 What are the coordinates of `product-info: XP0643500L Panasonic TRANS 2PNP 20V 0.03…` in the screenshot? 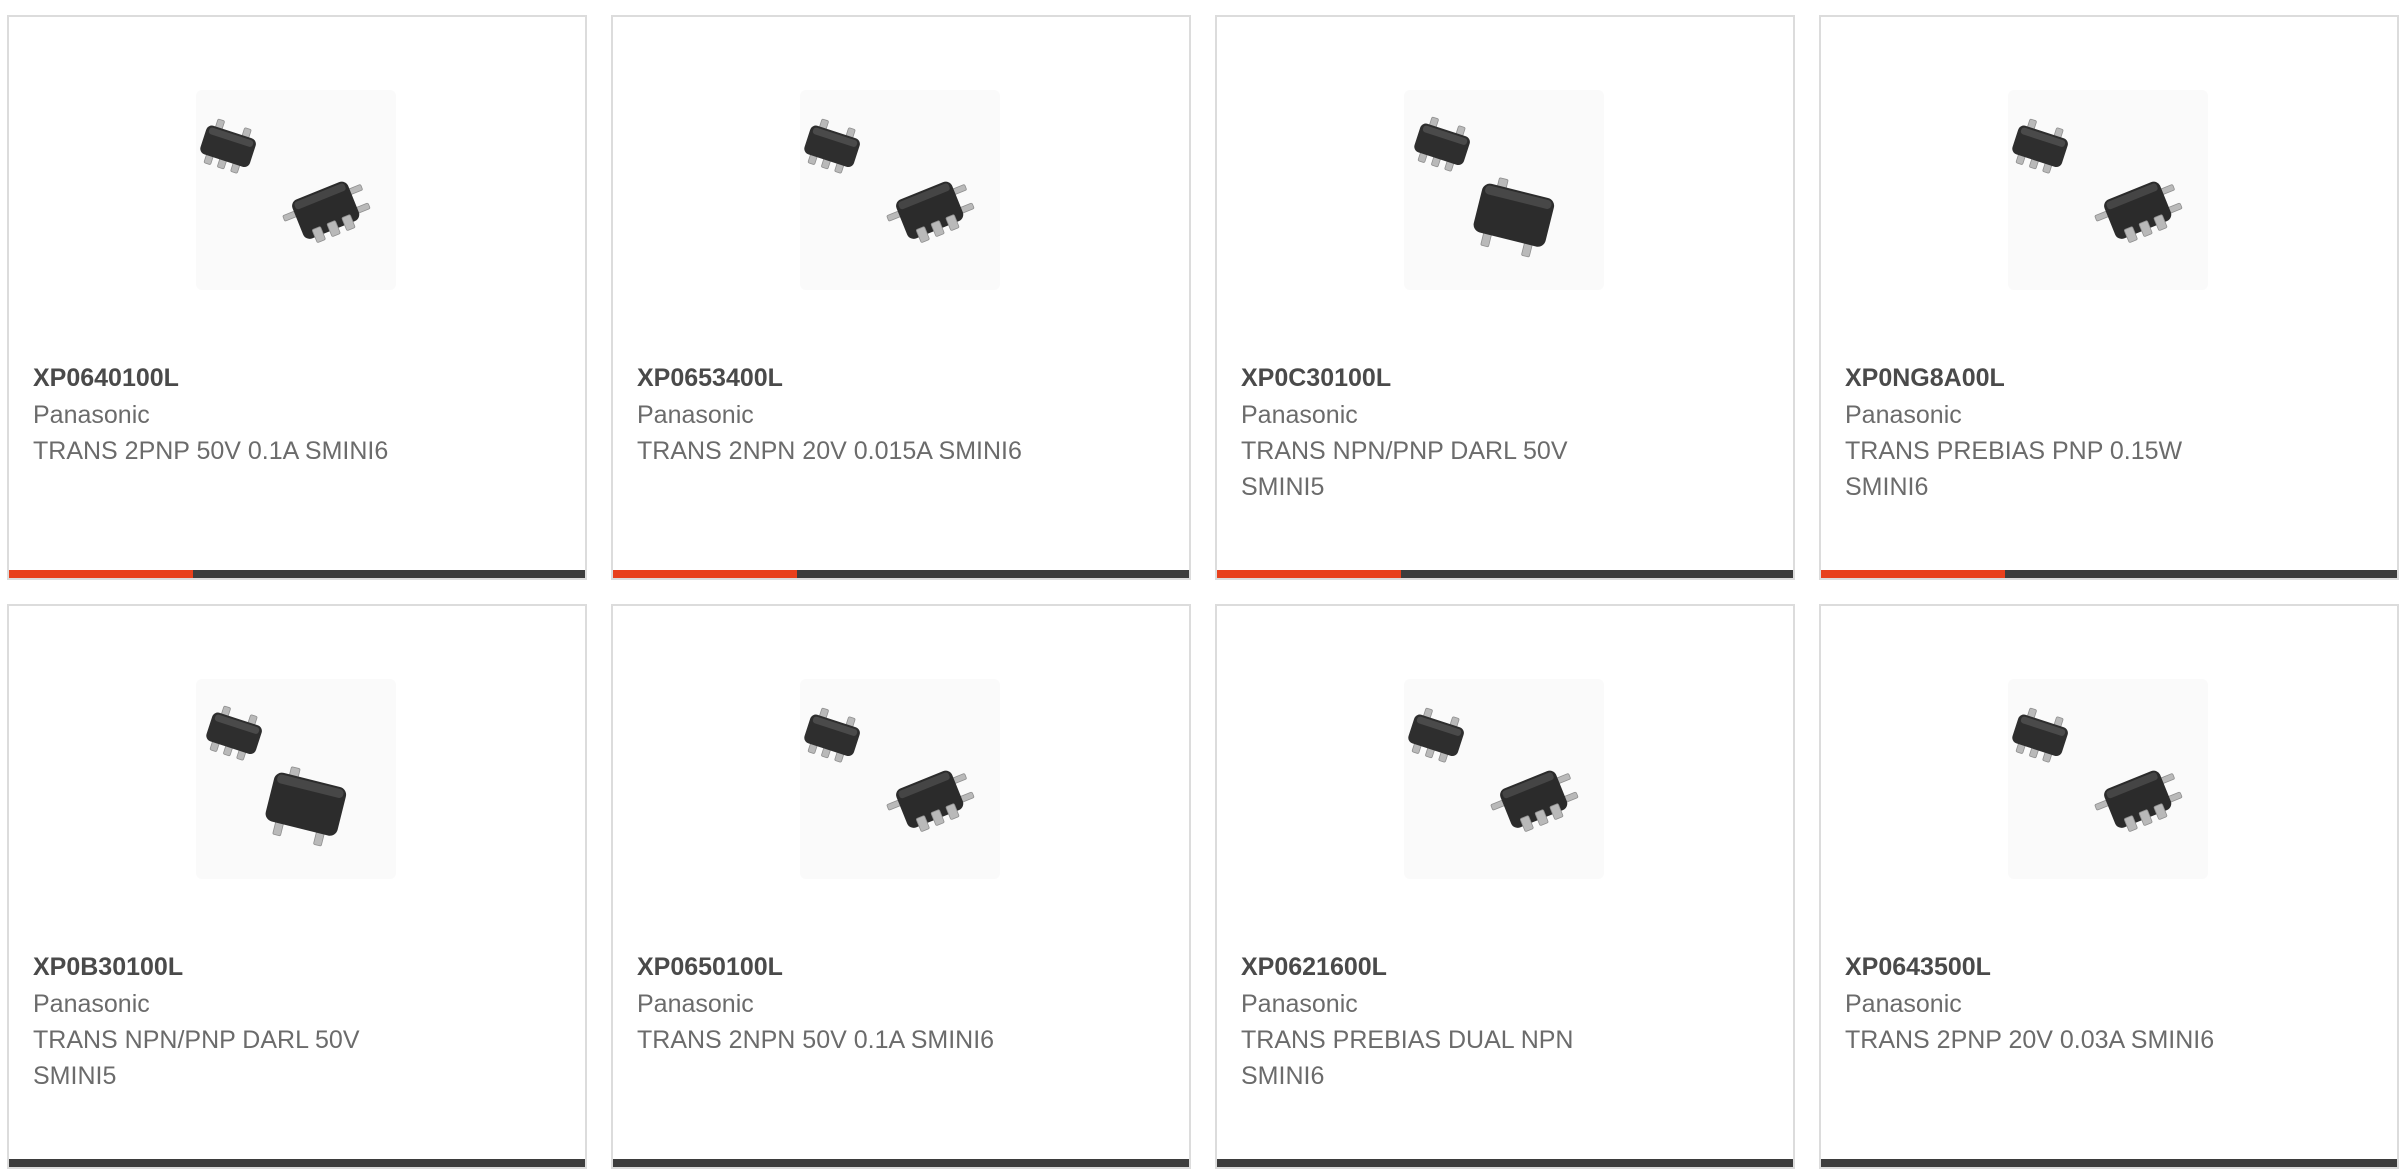 It's located at (2050, 1003).